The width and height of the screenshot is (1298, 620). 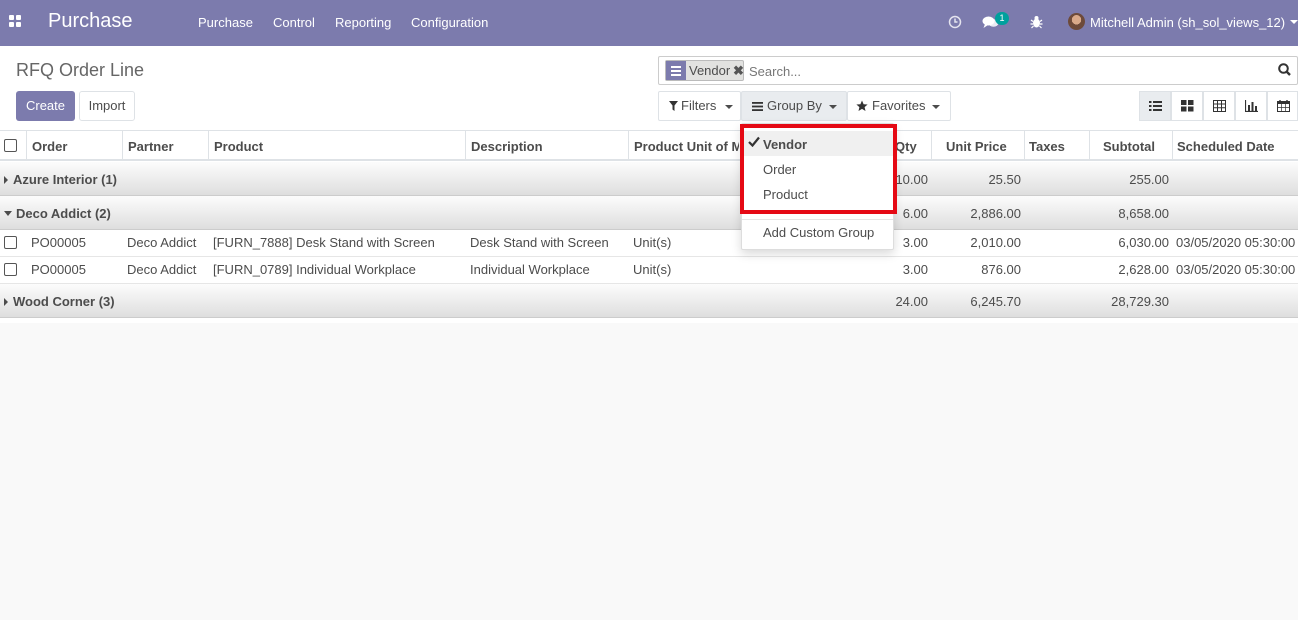 I want to click on cell-product: [FURN_7888] Desk Stand with Screen, so click(x=324, y=242).